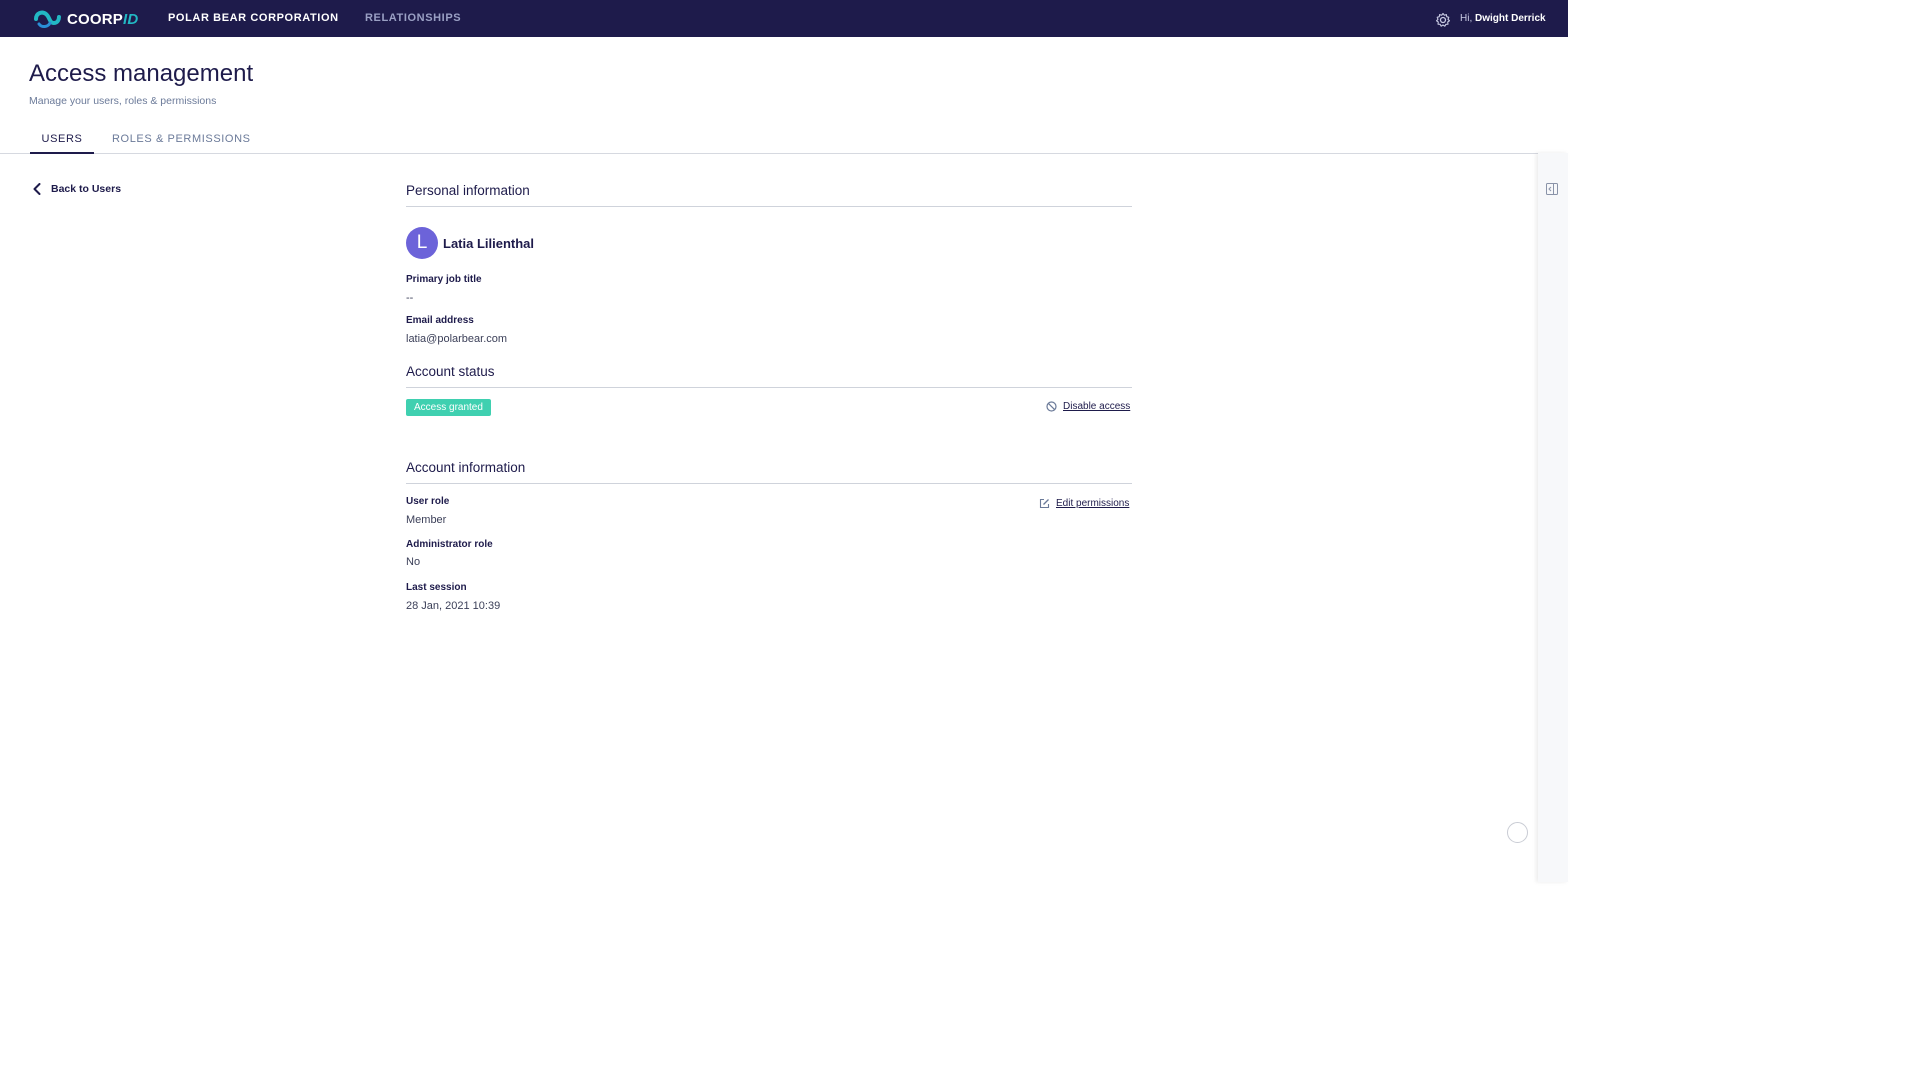 The image size is (1920, 1080). Describe the element at coordinates (448, 407) in the screenshot. I see `status-badge: Access granted` at that location.